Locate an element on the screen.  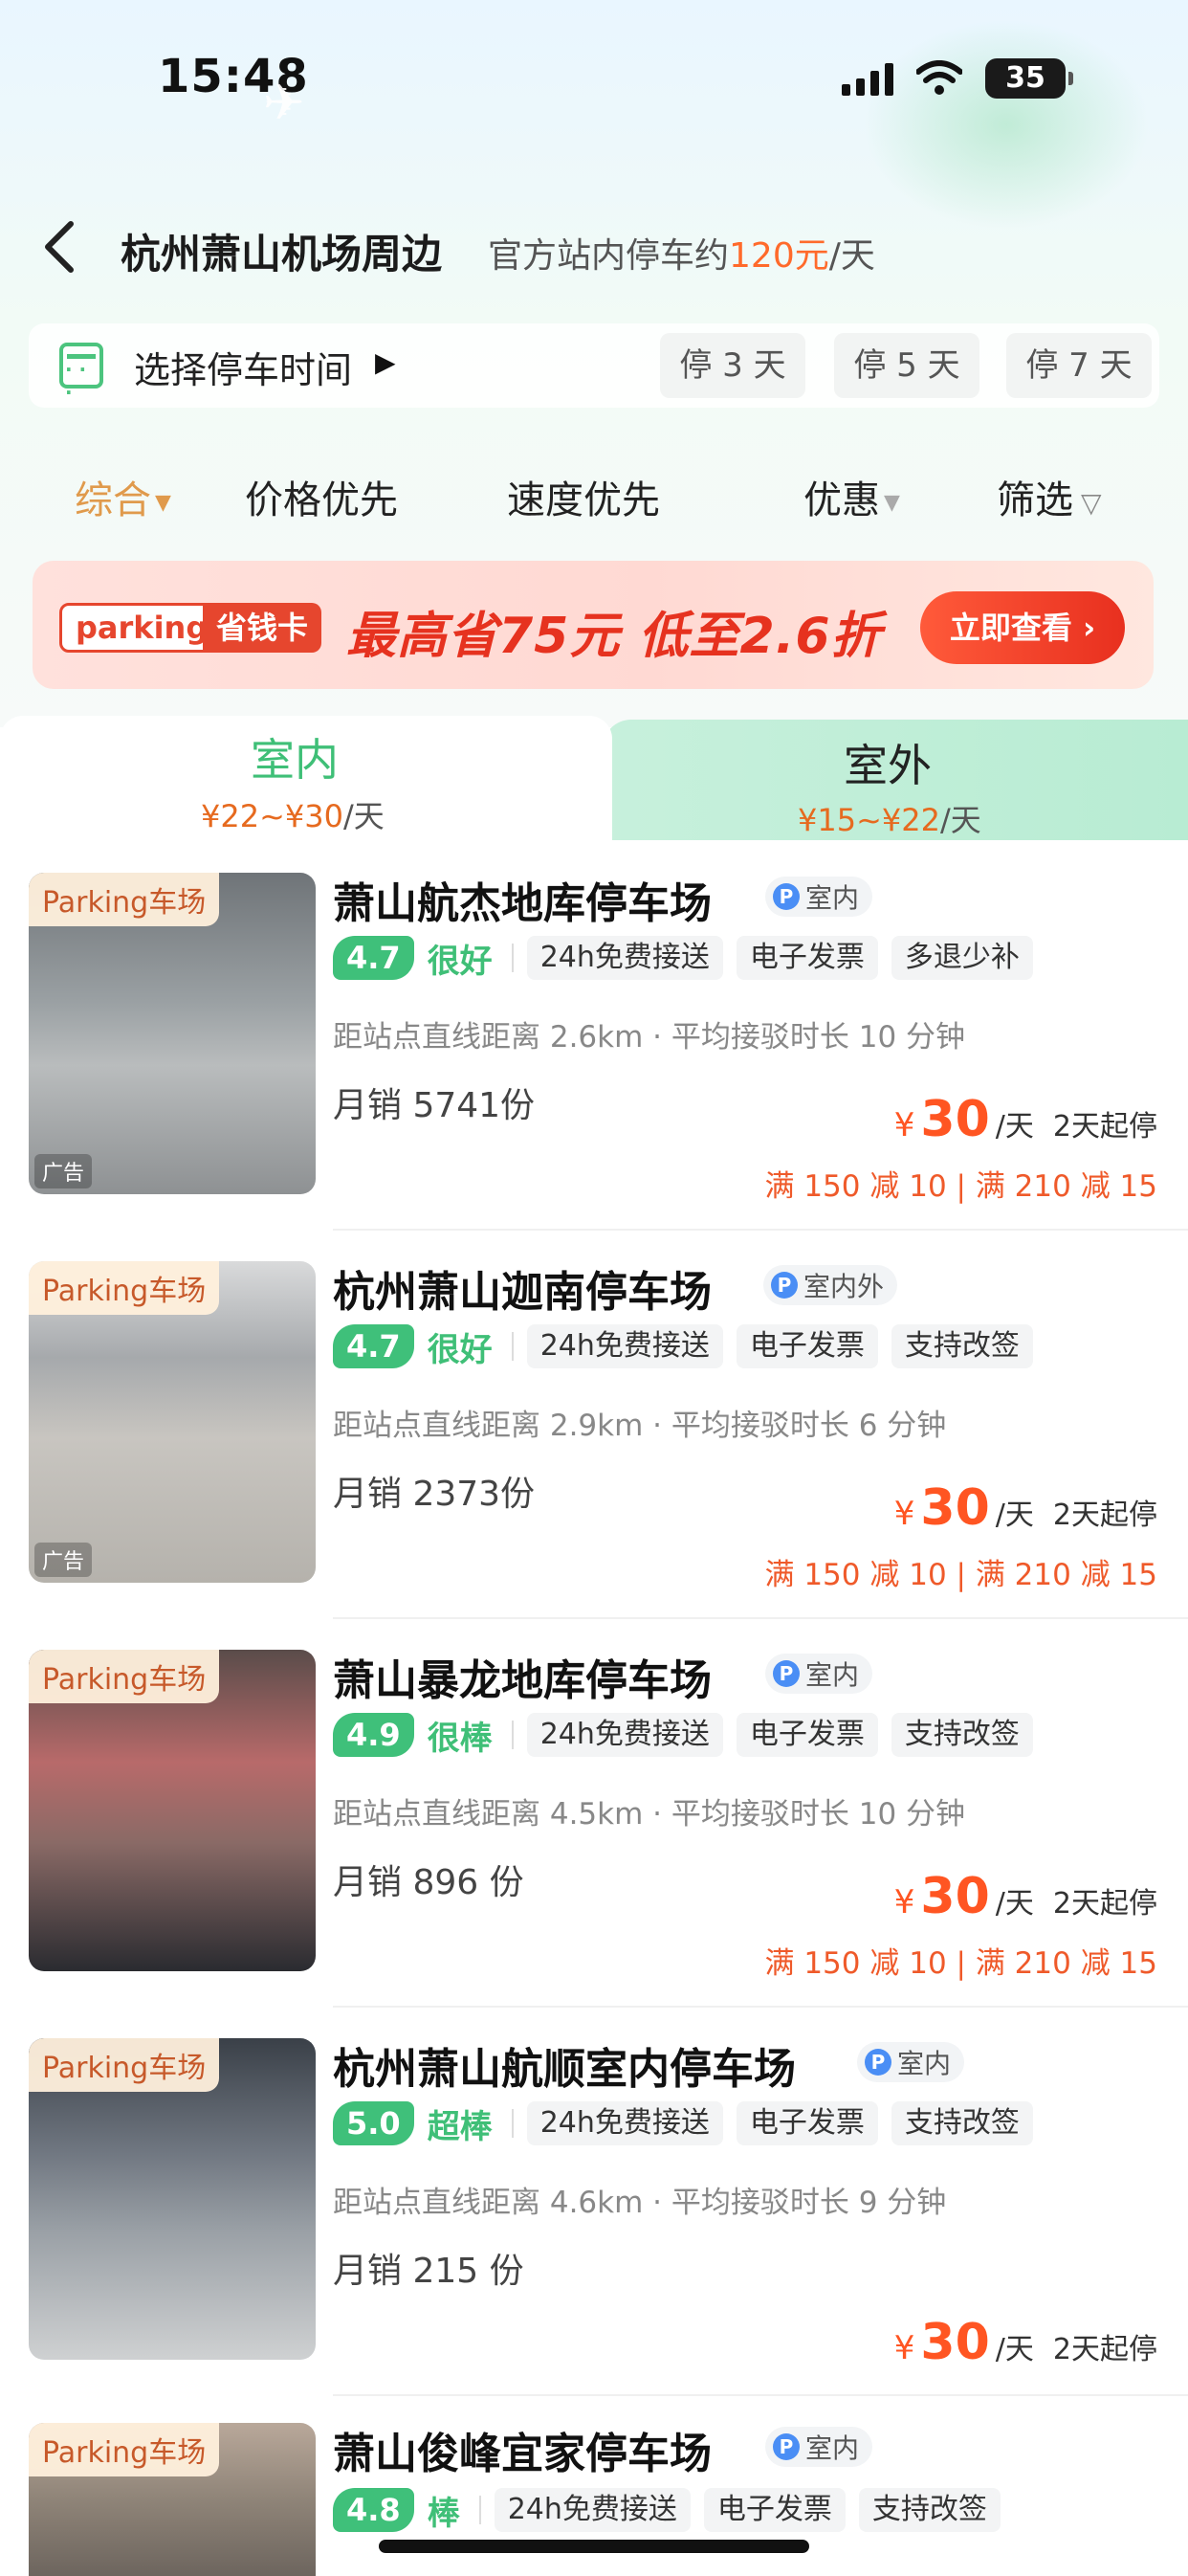
caret-right-icon: ▶ is located at coordinates (385, 362).